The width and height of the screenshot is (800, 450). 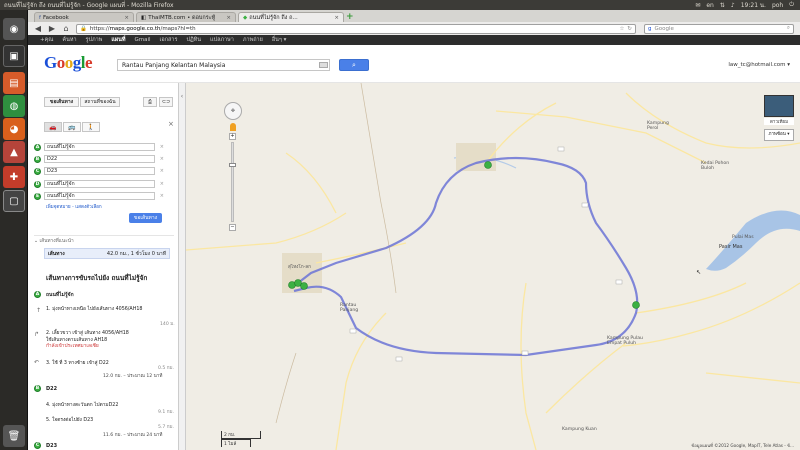 What do you see at coordinates (733, 5) in the screenshot?
I see `volume-icon: ♪` at bounding box center [733, 5].